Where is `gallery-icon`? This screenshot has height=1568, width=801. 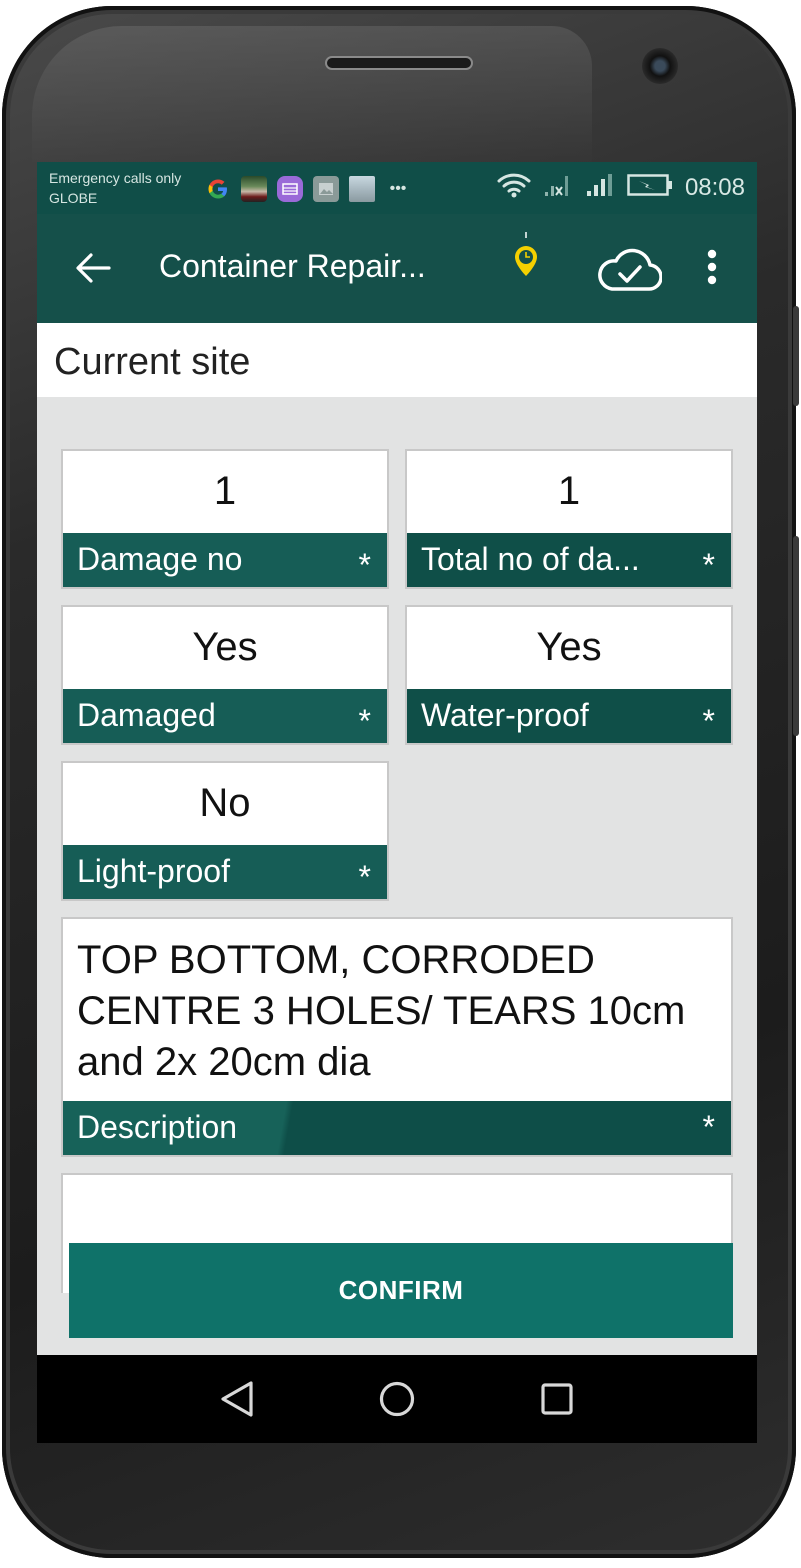 gallery-icon is located at coordinates (326, 189).